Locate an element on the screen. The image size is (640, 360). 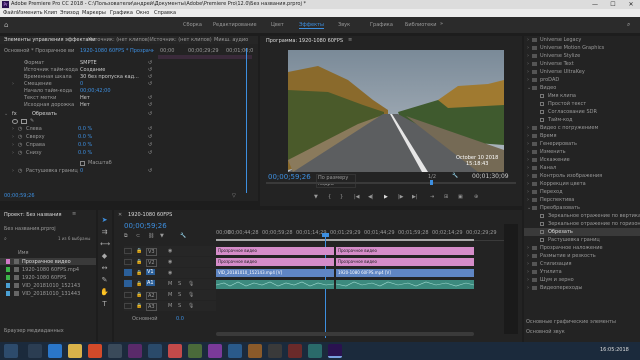
effect-item: ⌄ Видео is located at coordinates (582, 88).